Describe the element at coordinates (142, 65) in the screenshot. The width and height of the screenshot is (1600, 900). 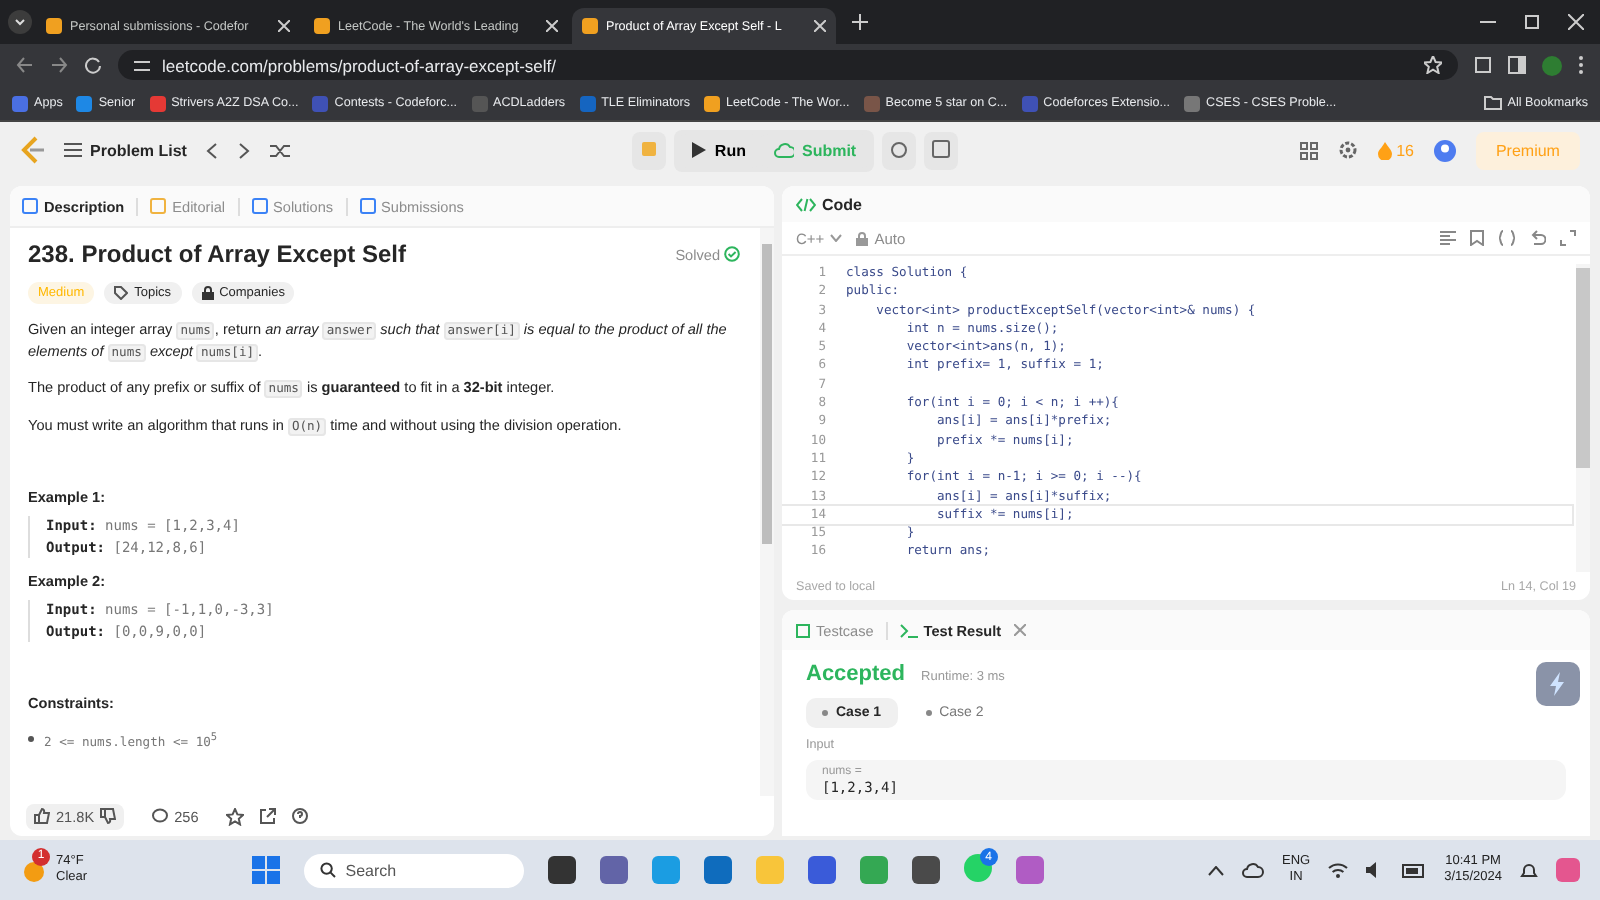
I see `site-info-icon` at that location.